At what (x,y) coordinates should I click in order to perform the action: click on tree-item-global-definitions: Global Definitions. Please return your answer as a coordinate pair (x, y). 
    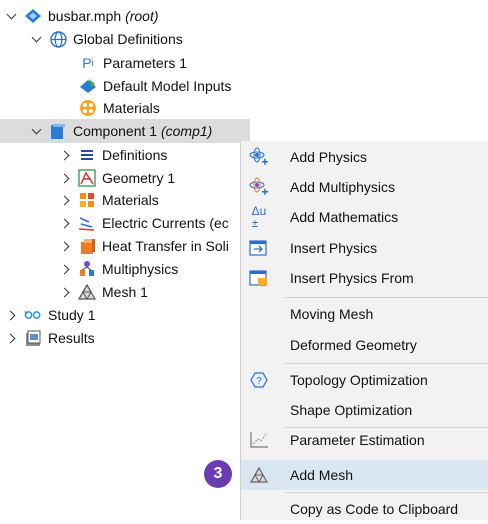
    Looking at the image, I should click on (107, 39).